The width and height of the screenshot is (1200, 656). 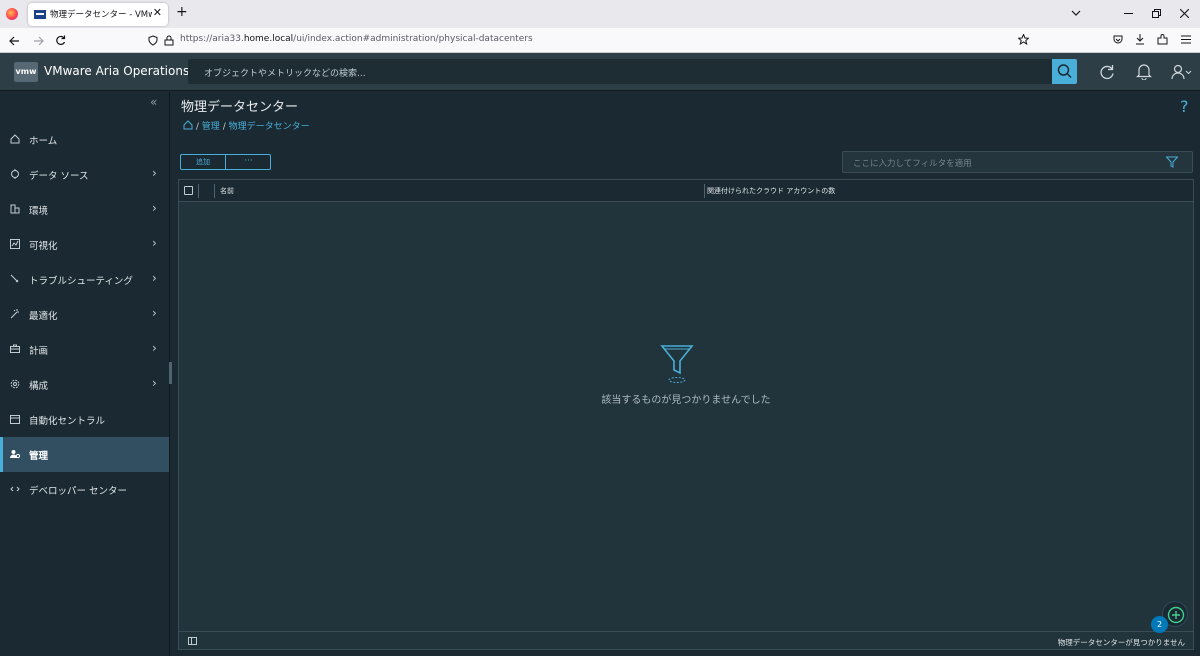 I want to click on briefcase-icon, so click(x=15, y=348).